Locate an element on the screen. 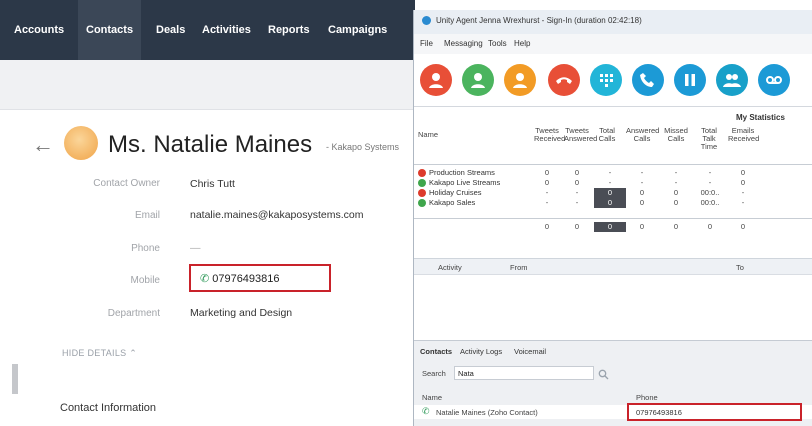 The image size is (812, 426). stats-col-name: Name is located at coordinates (428, 135).